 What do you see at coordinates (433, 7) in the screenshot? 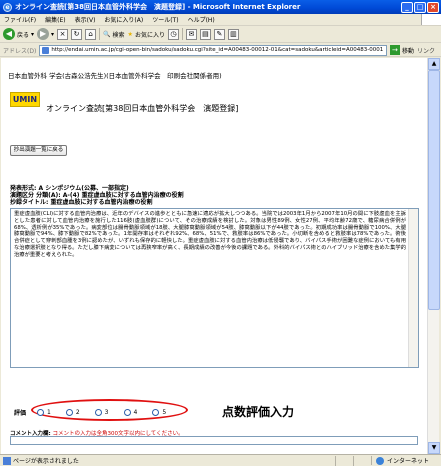
I see `close-button: ×` at bounding box center [433, 7].